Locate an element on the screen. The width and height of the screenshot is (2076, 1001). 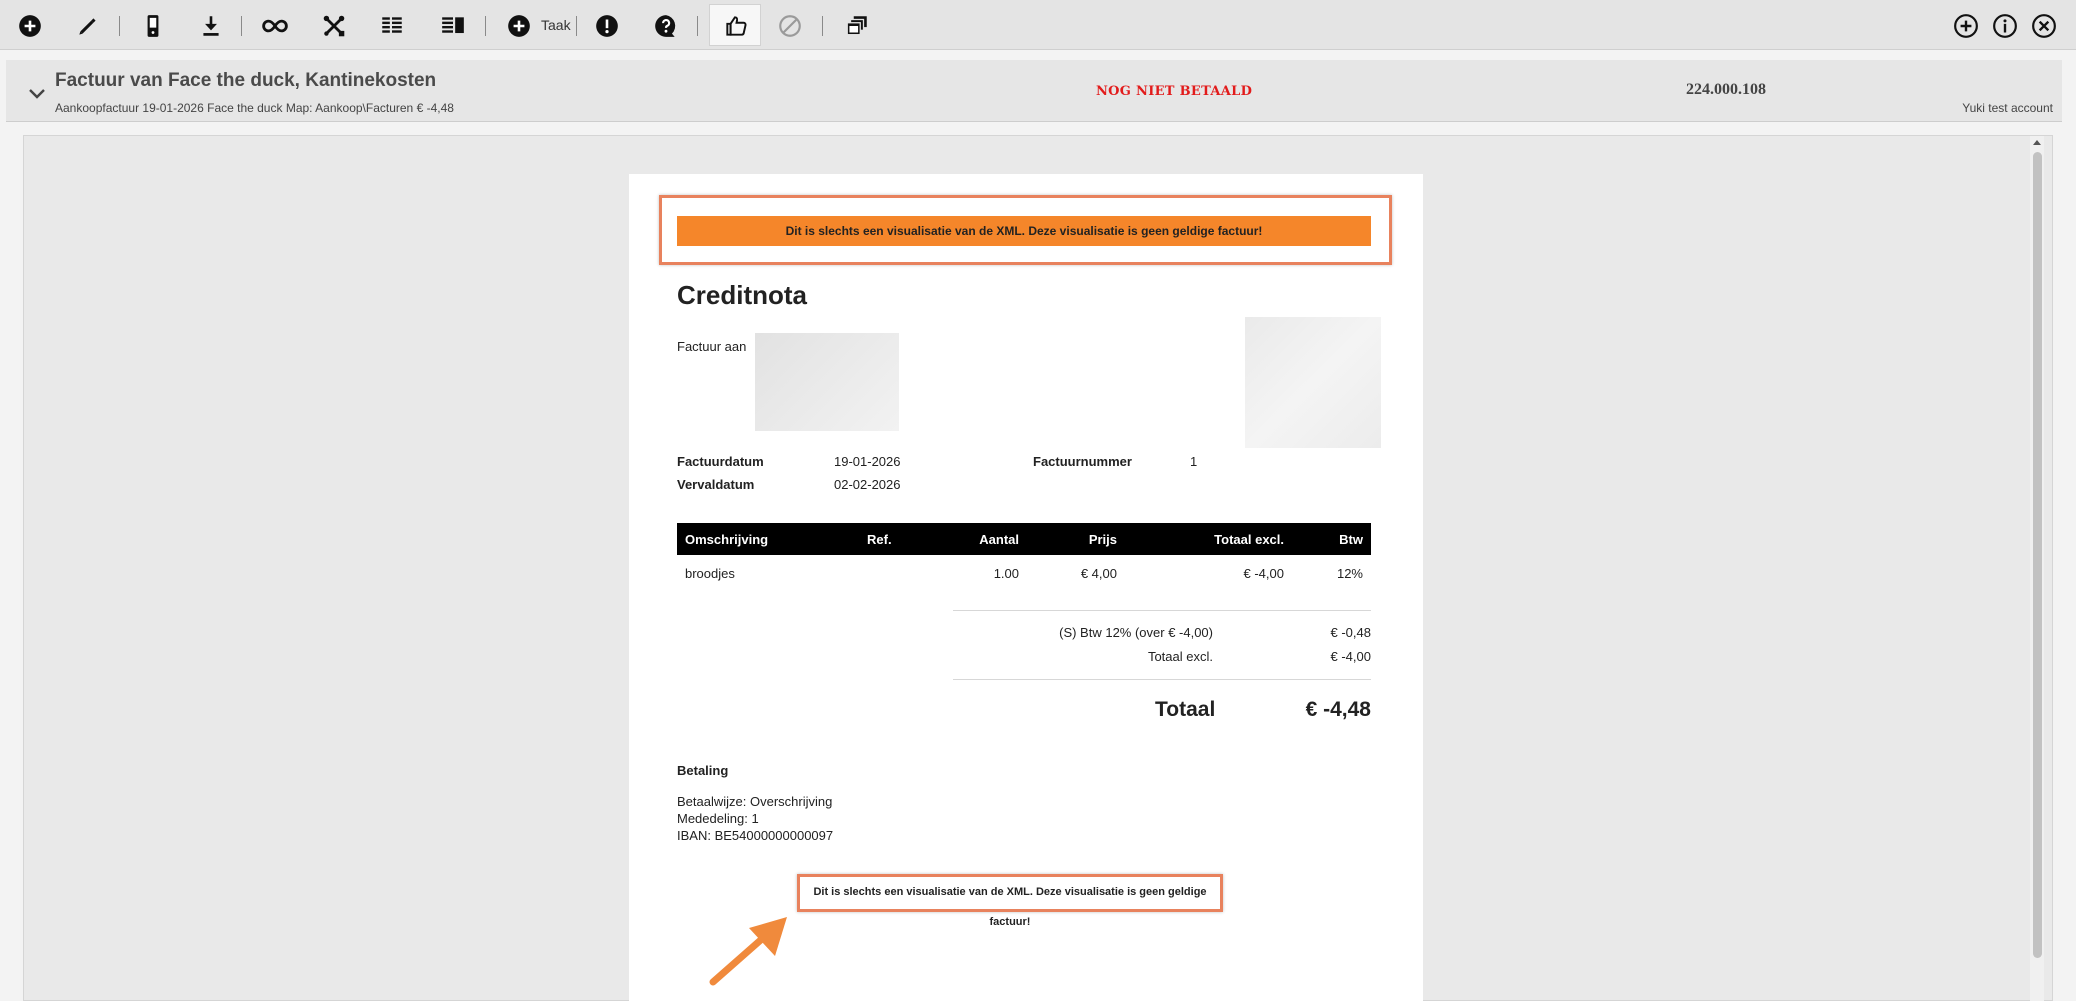
total-value: € -4,48 is located at coordinates (1338, 709).